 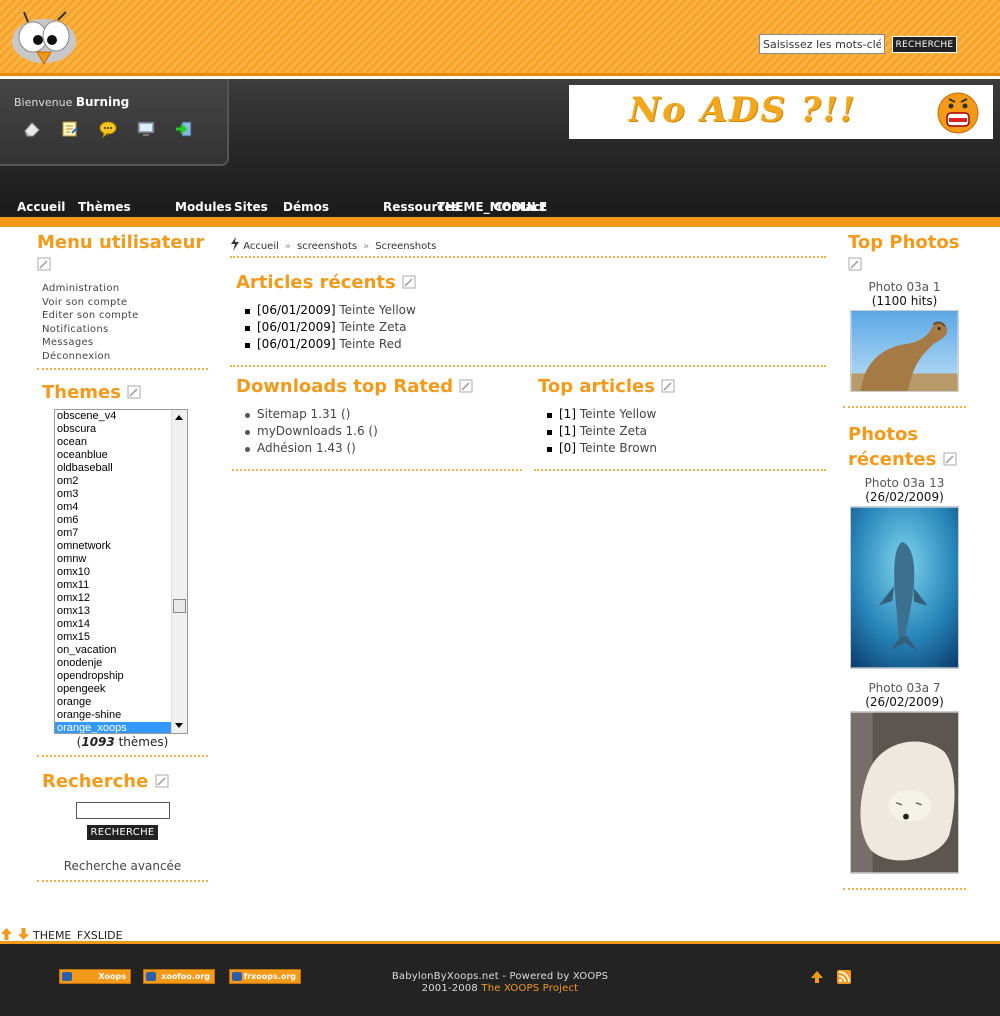 What do you see at coordinates (113, 442) in the screenshot?
I see `theme-option: ocean` at bounding box center [113, 442].